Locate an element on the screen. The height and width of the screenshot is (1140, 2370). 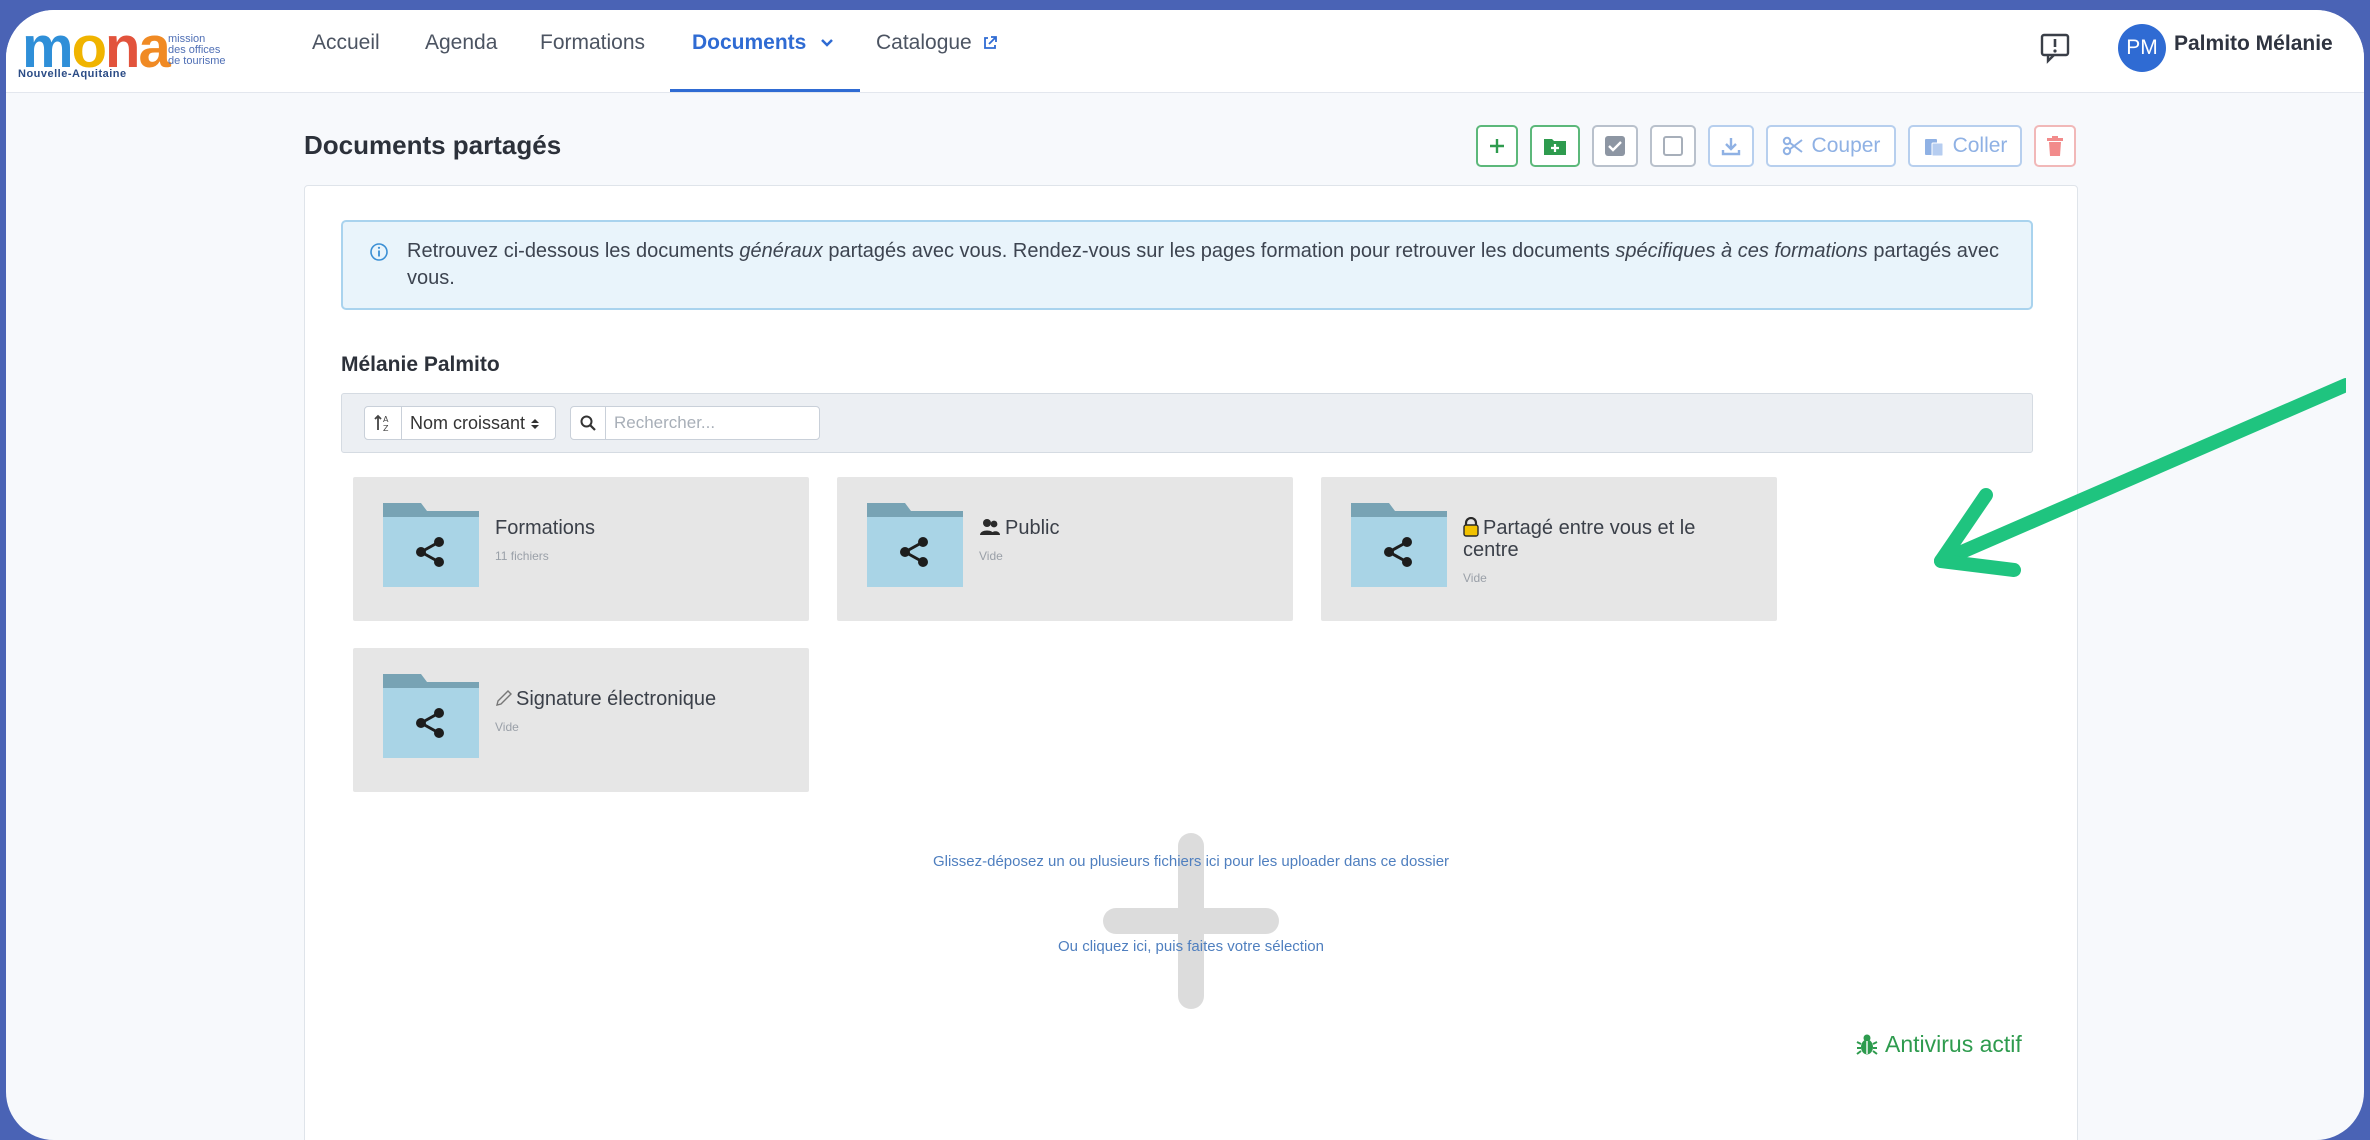
trash-icon is located at coordinates (2055, 146).